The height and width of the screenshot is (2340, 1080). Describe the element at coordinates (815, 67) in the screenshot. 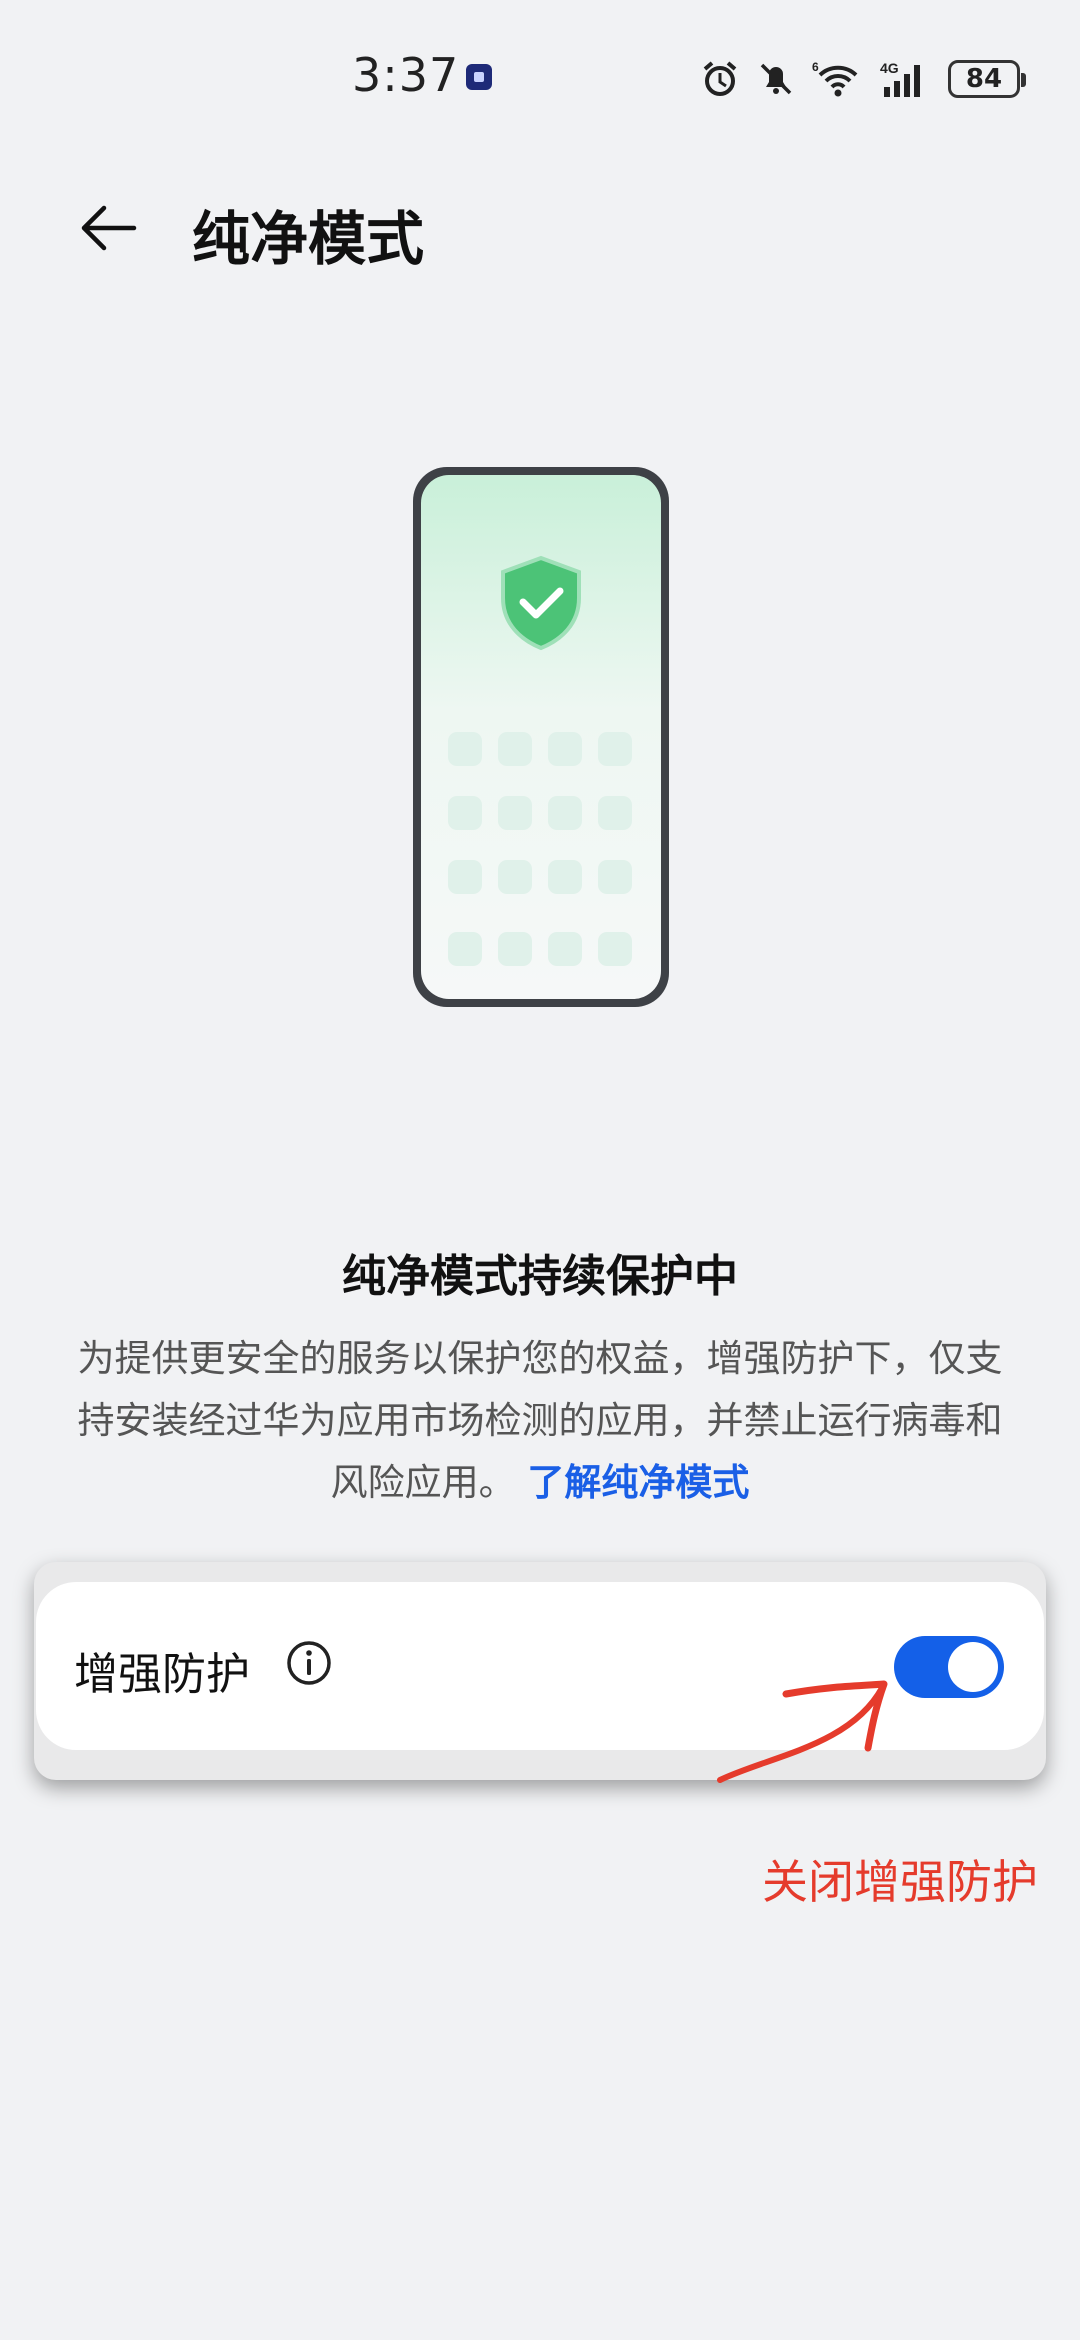

I see `wifi-label: 6` at that location.